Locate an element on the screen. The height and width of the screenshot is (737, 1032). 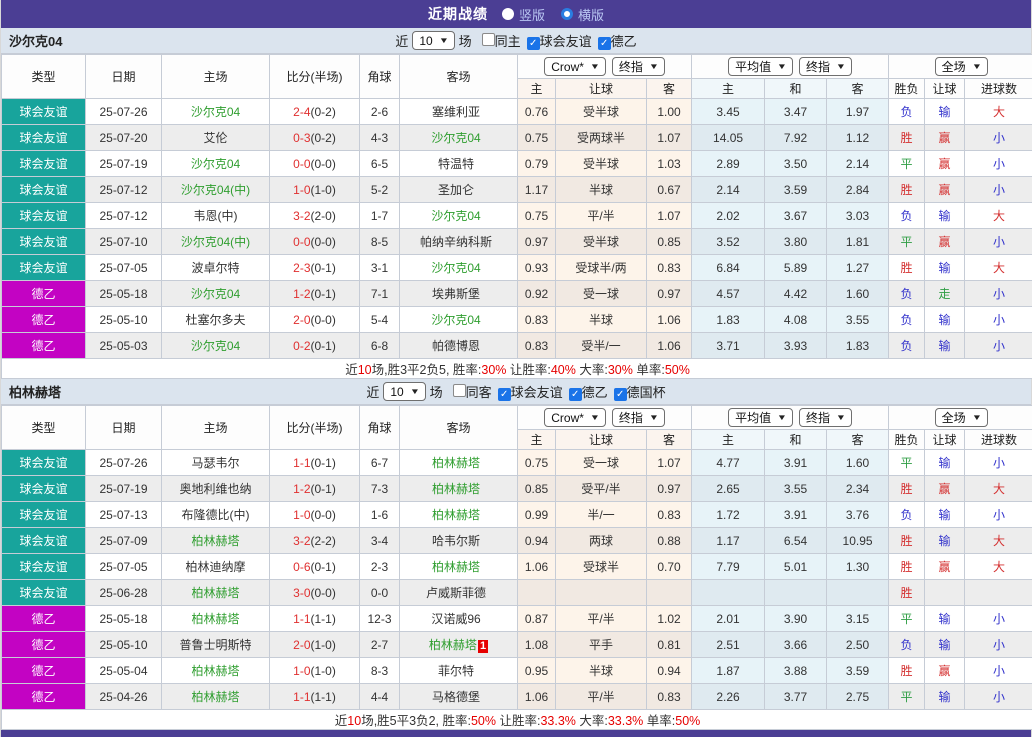
match-count-value: 10 is located at coordinates (397, 391).